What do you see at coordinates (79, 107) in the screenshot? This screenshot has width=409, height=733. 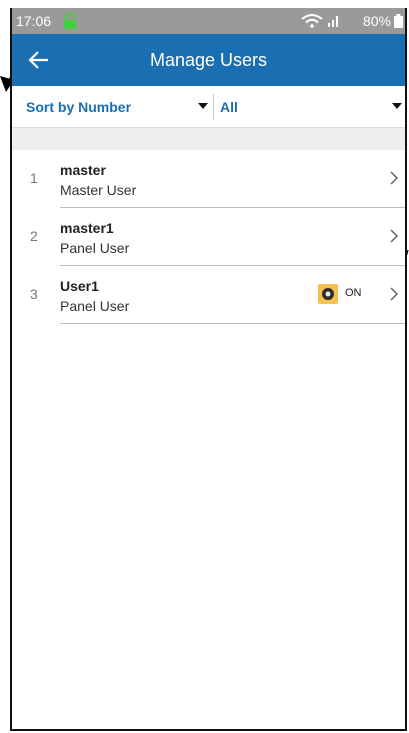 I see `sort-dropdown-label: Sort by Number` at bounding box center [79, 107].